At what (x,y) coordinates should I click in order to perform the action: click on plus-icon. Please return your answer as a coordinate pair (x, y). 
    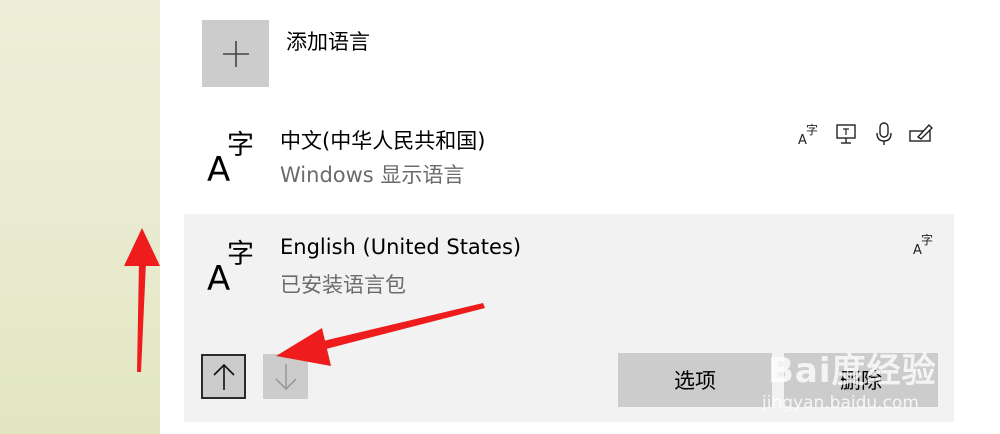
    Looking at the image, I should click on (235, 53).